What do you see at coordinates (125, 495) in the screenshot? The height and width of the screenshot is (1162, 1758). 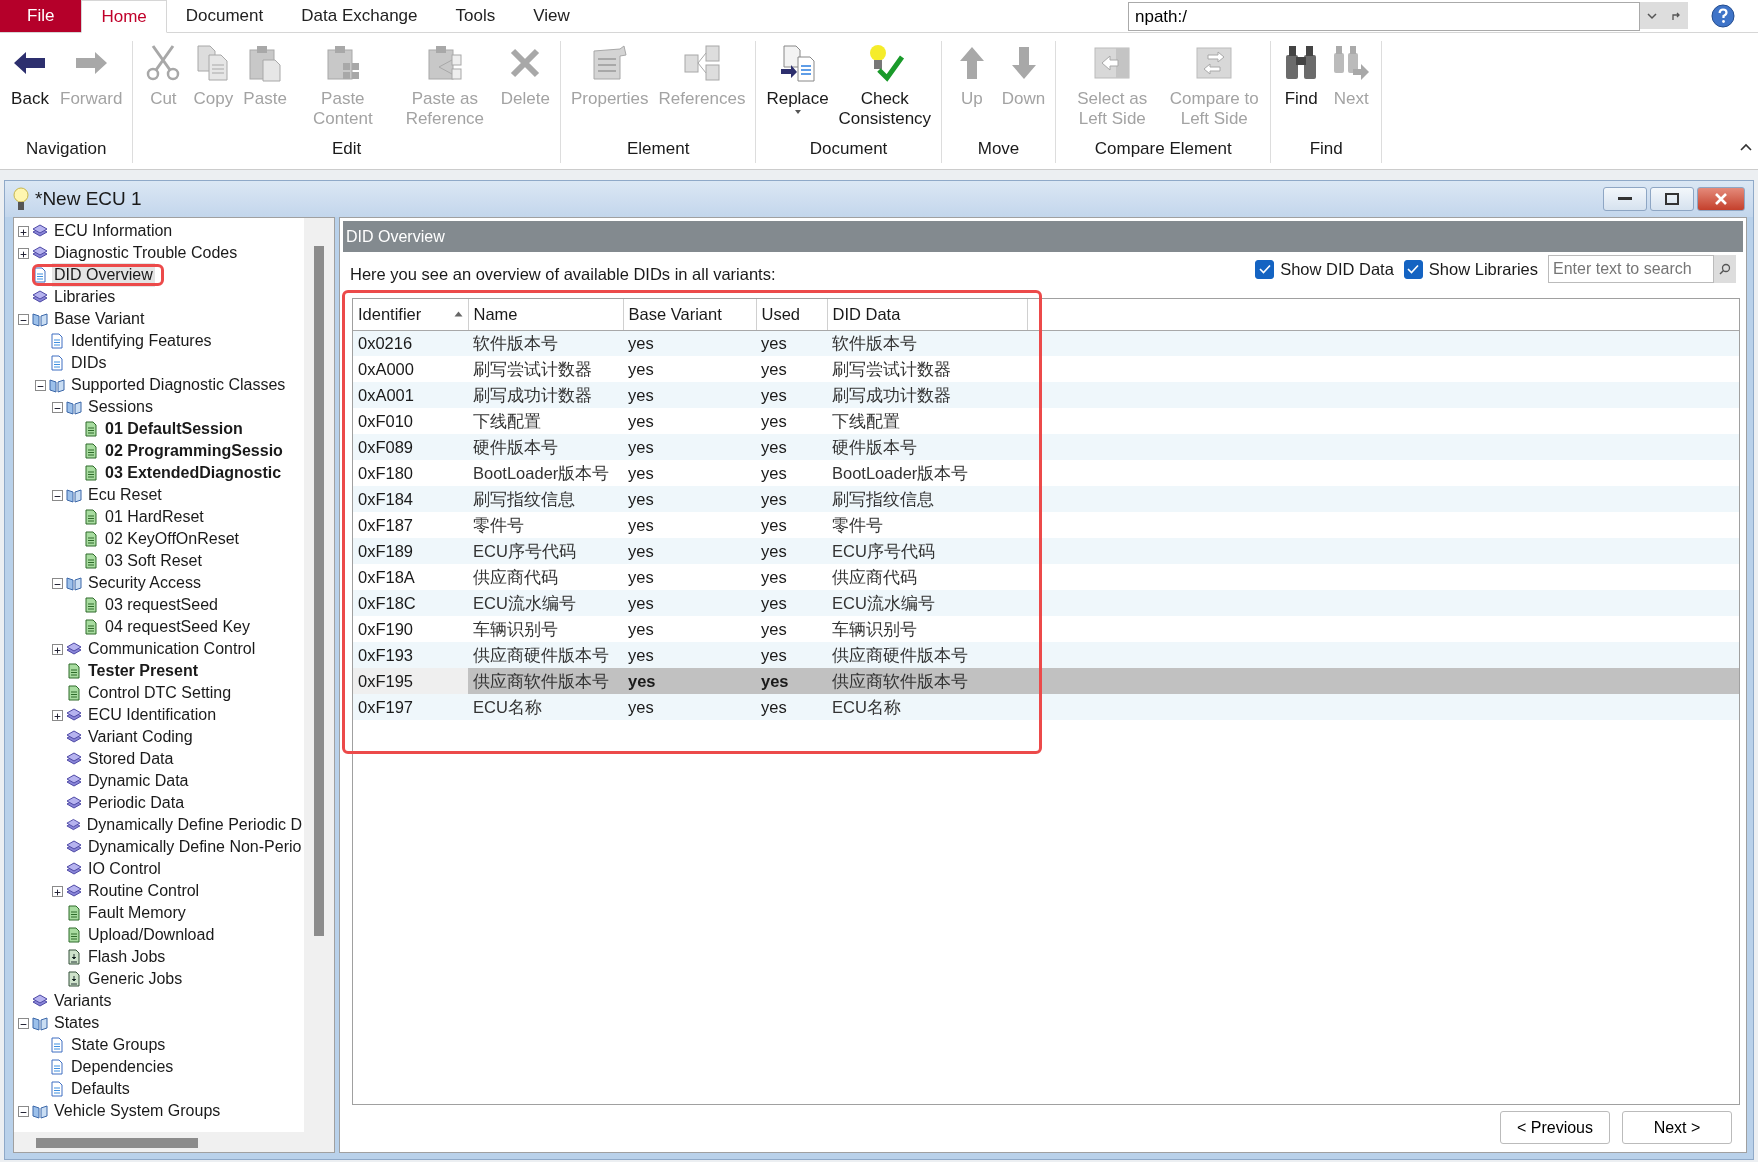 I see `tree-item: Ecu Reset` at bounding box center [125, 495].